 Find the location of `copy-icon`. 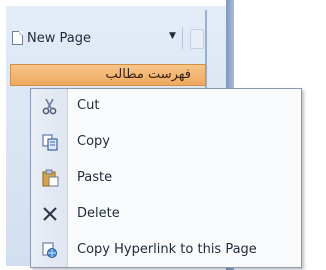

copy-icon is located at coordinates (50, 142).